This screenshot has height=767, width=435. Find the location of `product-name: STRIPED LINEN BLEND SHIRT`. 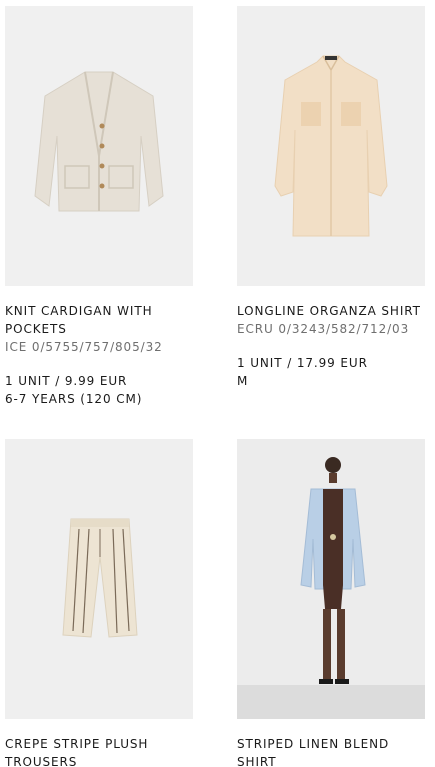

product-name: STRIPED LINEN BLEND SHIRT is located at coordinates (331, 751).